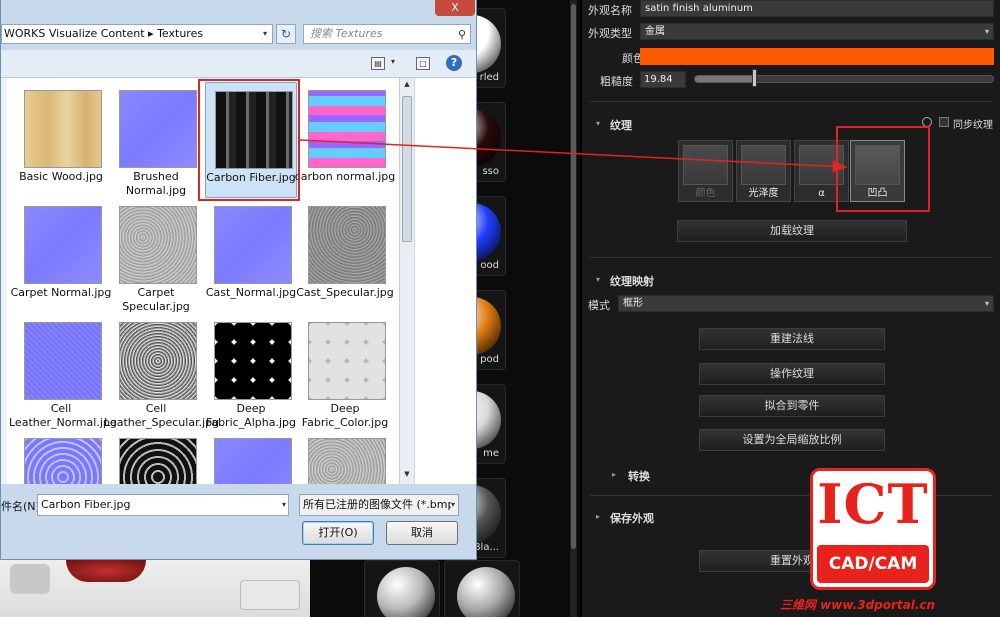  What do you see at coordinates (379, 505) in the screenshot?
I see `filetype-select: 所有已注册的图像文件 (*.bmp ▾` at bounding box center [379, 505].